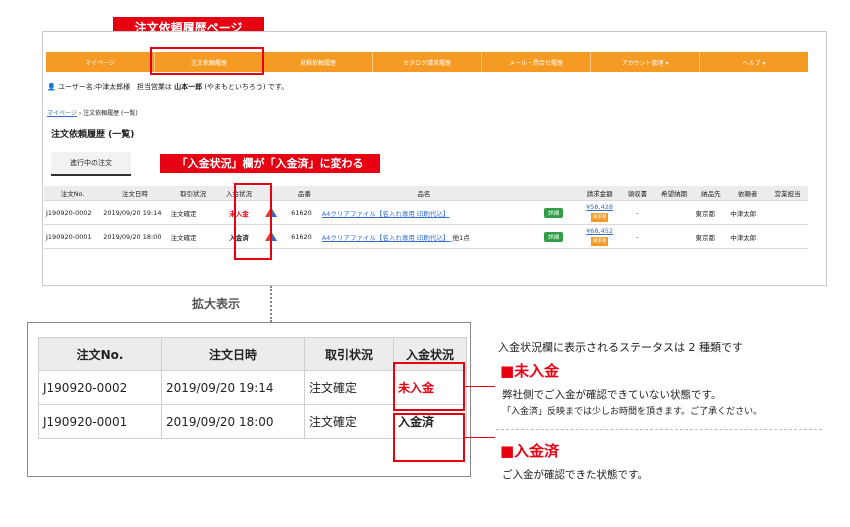 The width and height of the screenshot is (850, 527). What do you see at coordinates (154, 87) in the screenshot?
I see `rep-prefix: 担当営業は` at bounding box center [154, 87].